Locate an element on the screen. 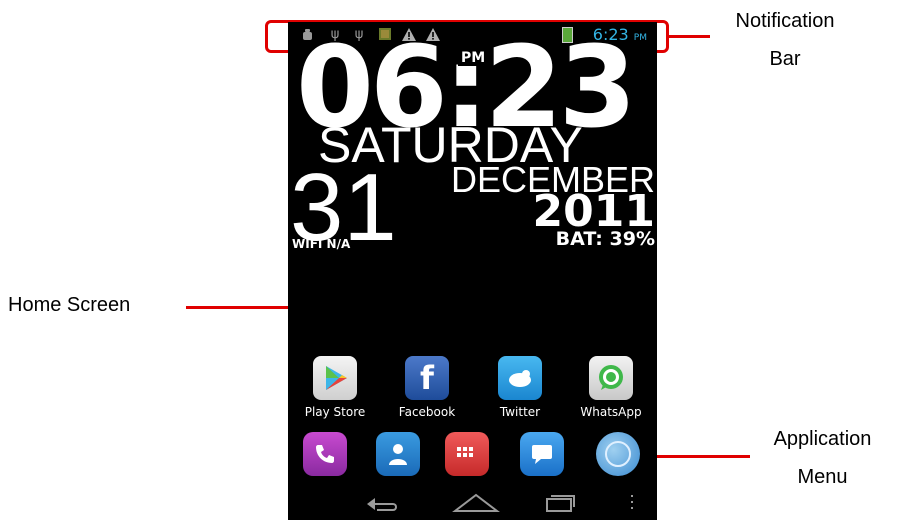  notification-pointer-line is located at coordinates (689, 36).